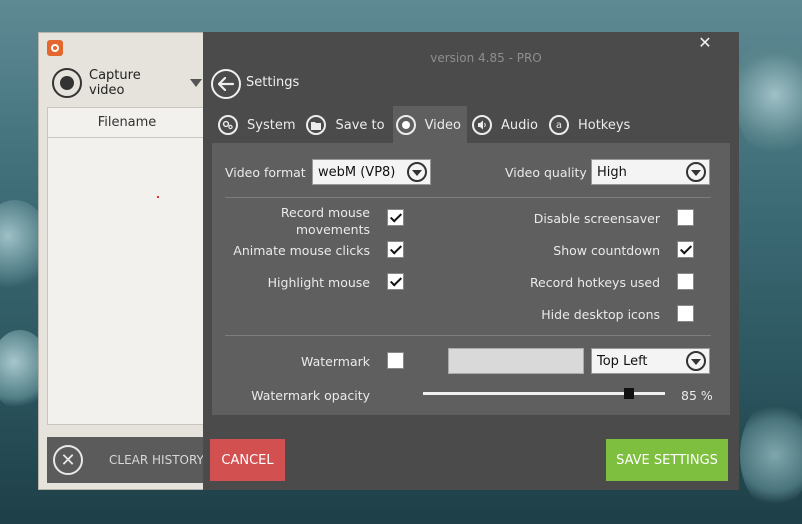  I want to click on settings-tabs: System Save to Video Audio a Hotkeys, so click(426, 125).